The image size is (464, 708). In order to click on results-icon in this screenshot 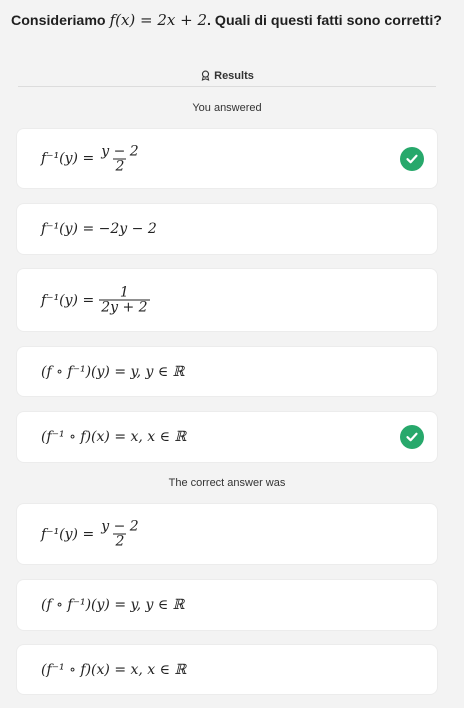, I will do `click(205, 77)`.